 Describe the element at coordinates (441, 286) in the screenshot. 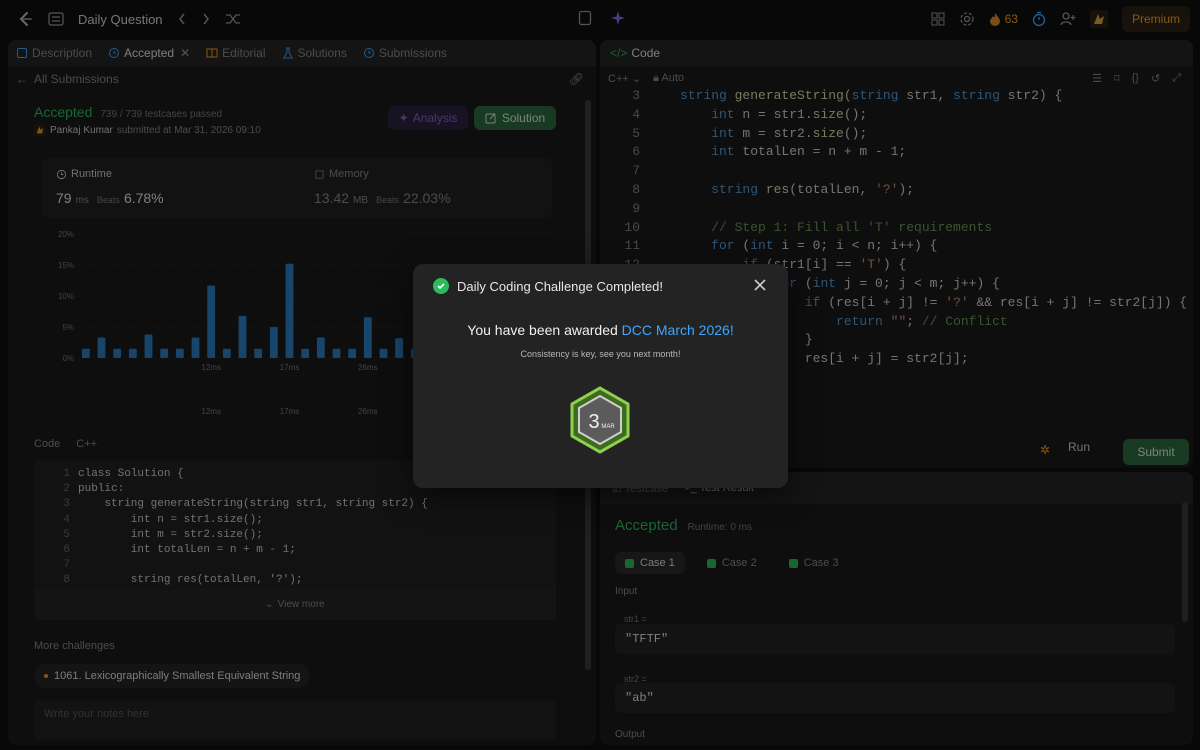

I see `check-circle-icon` at that location.